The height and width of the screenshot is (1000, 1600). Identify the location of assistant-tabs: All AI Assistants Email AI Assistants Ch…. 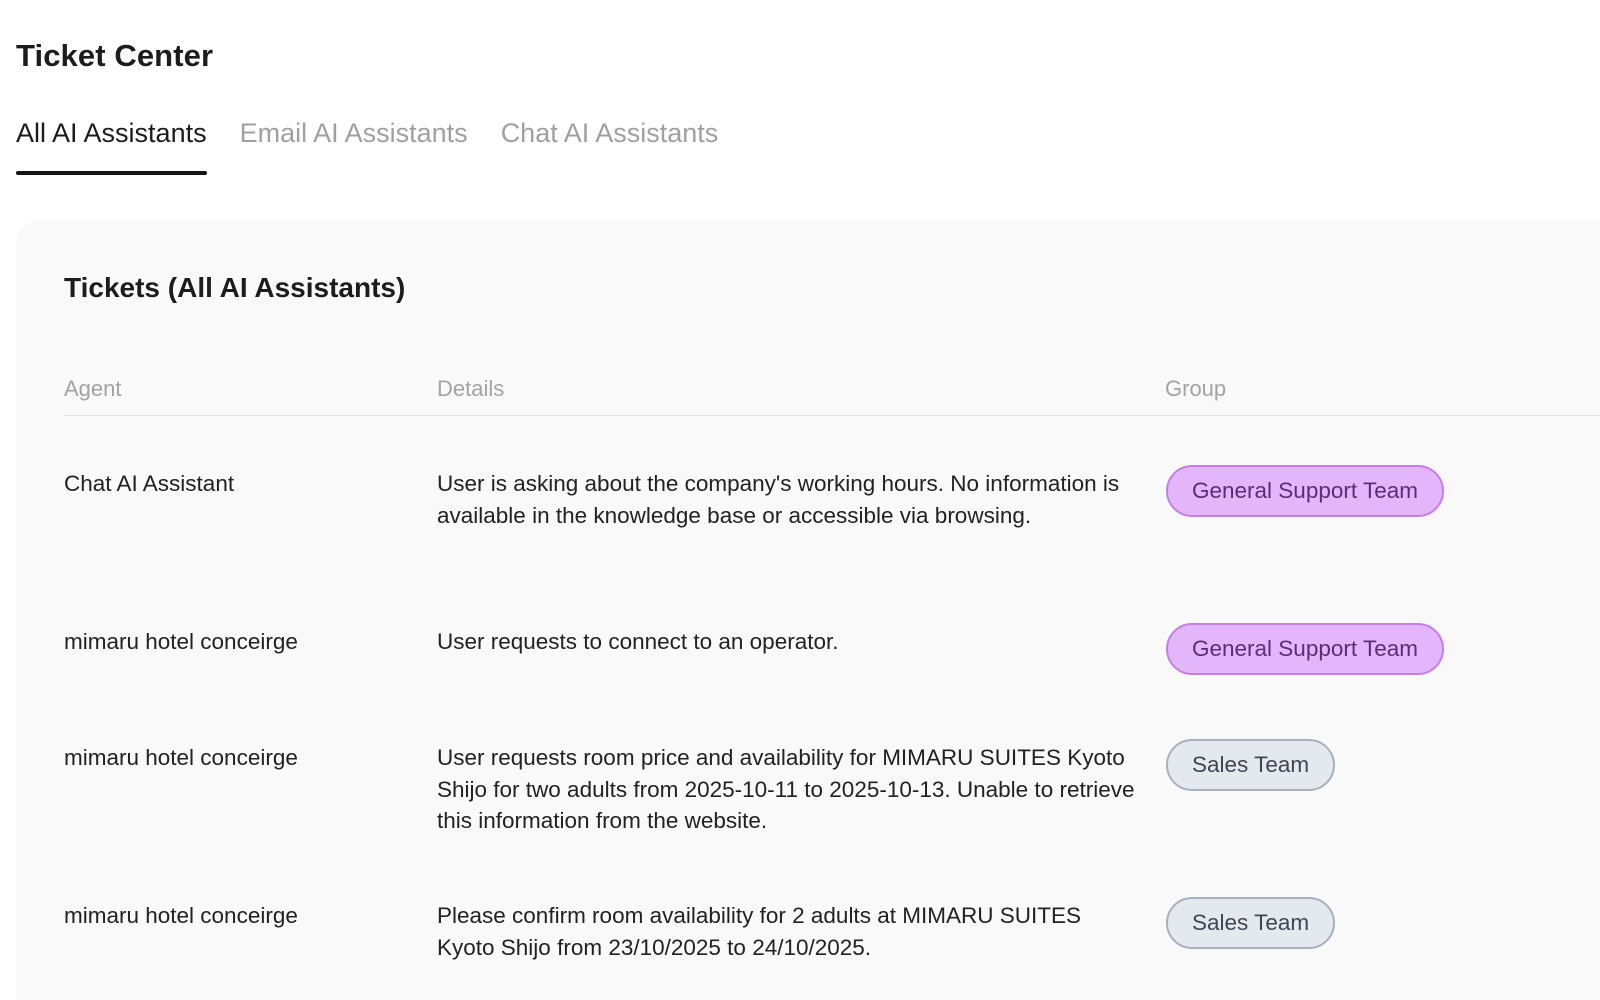
(383, 146).